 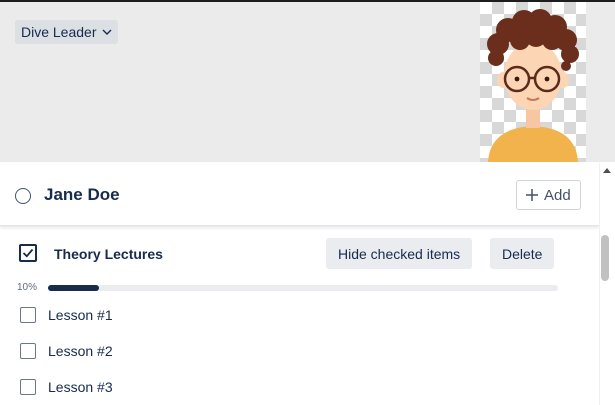 I want to click on complete-radio, so click(x=23, y=196).